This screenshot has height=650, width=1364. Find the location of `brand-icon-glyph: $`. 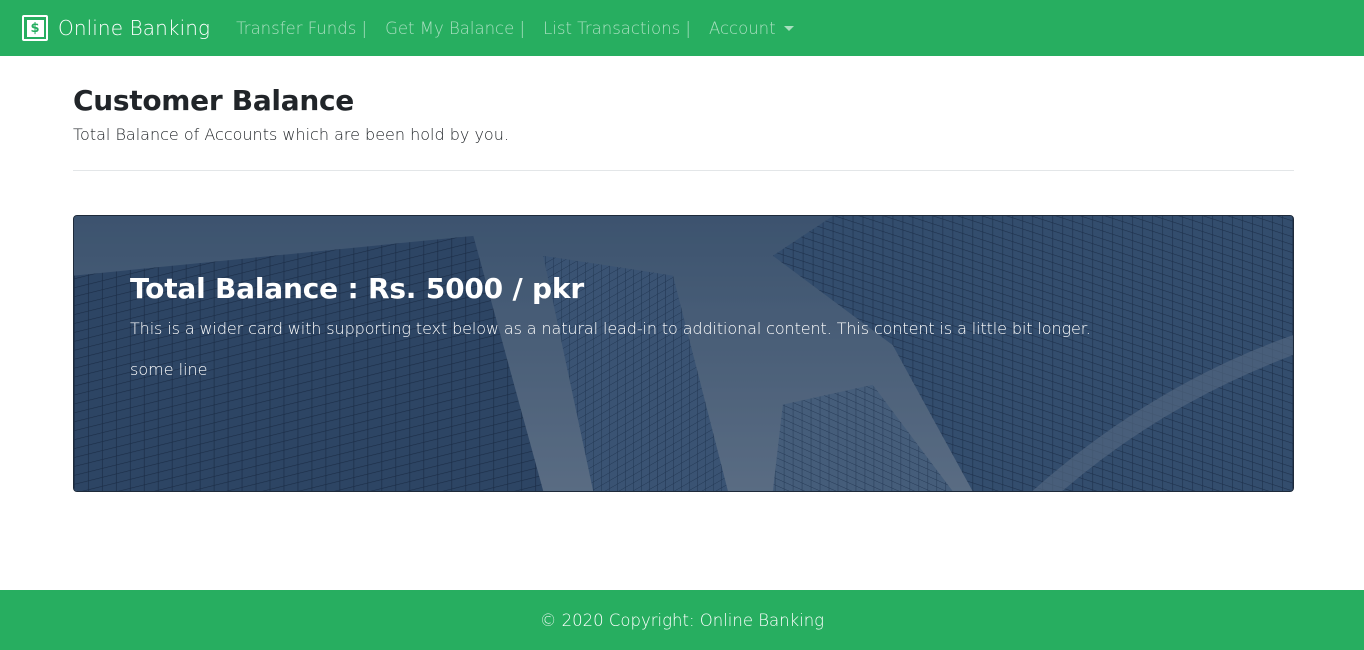

brand-icon-glyph: $ is located at coordinates (35, 28).